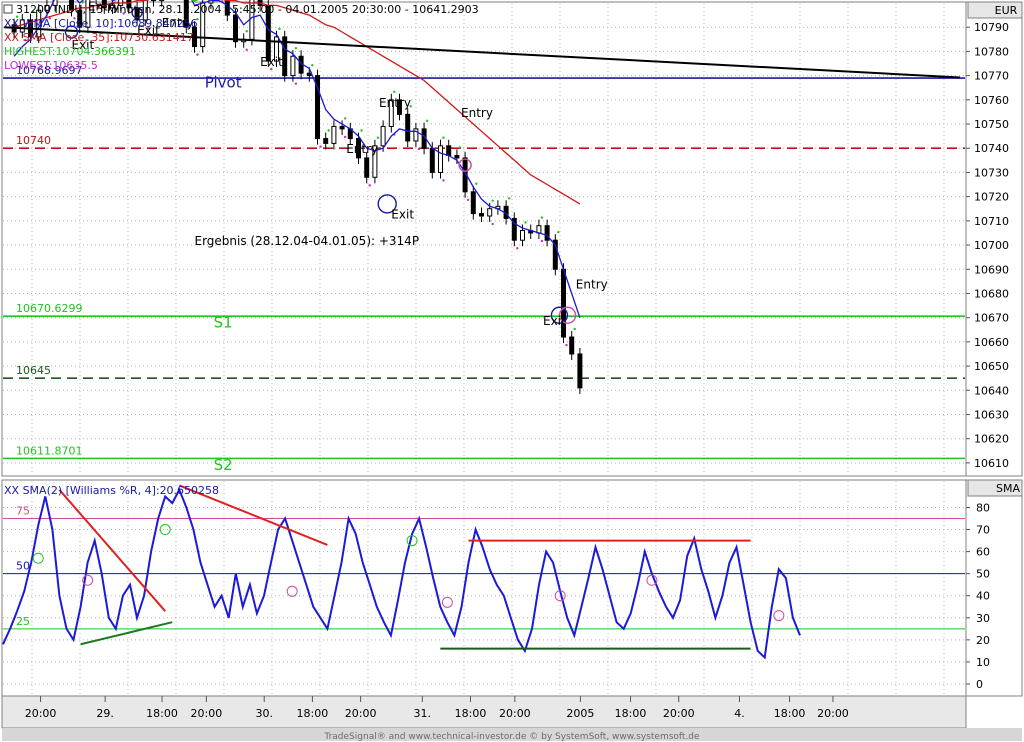 The image size is (1024, 742). What do you see at coordinates (33, 370) in the screenshot?
I see `level-label: 10645` at bounding box center [33, 370].